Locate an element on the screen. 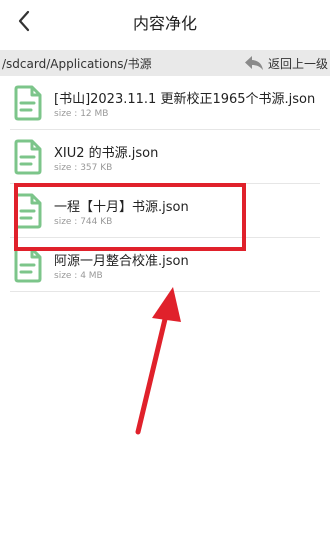  path-bar: /sdcard/Applications/书源 返回上一级 is located at coordinates (165, 63).